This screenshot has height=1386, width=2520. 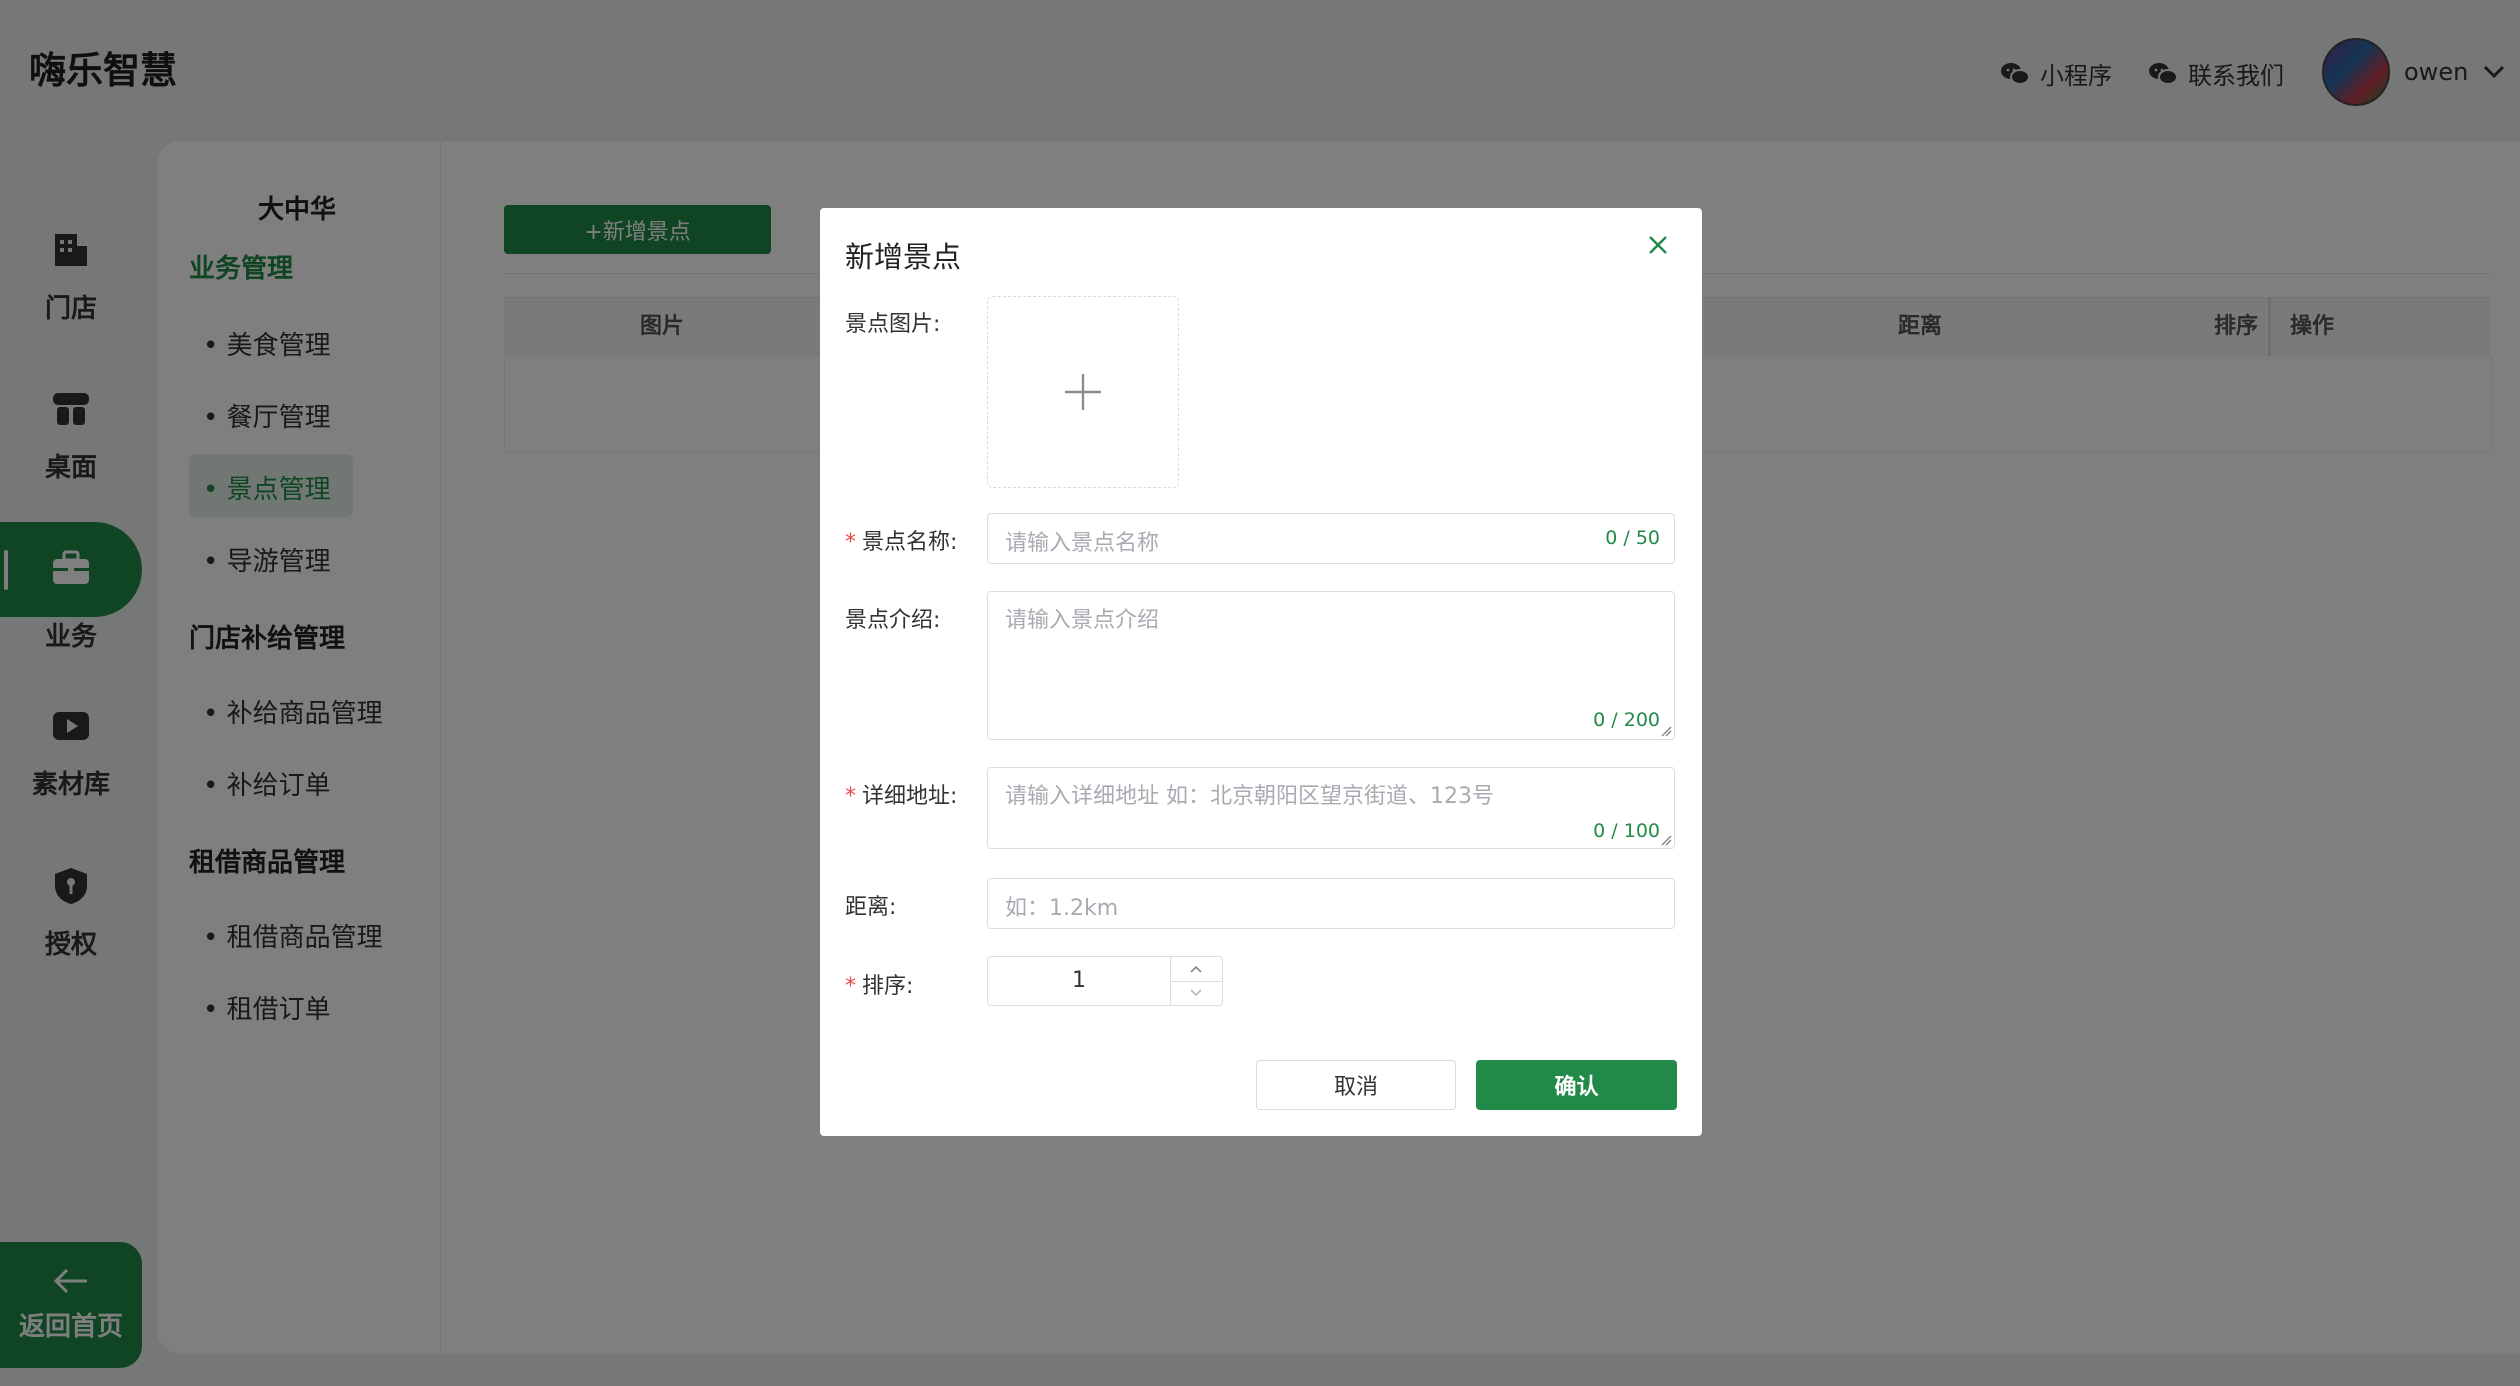 I want to click on name-label: * 景点名称:, so click(x=901, y=540).